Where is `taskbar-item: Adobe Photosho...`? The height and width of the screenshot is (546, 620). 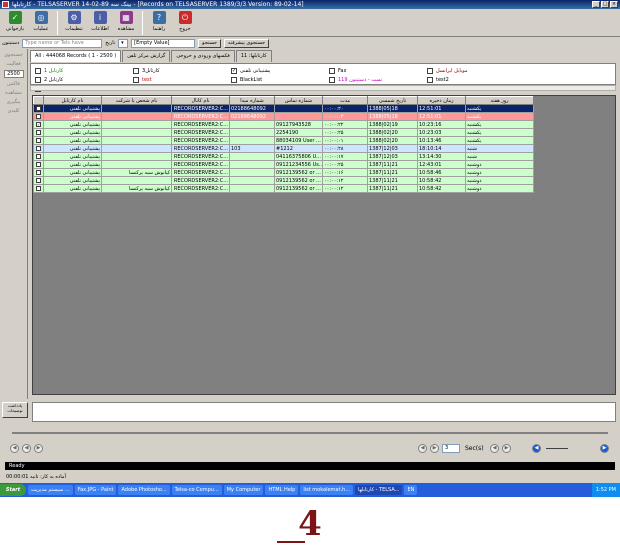
taskbar-item: Adobe Photosho... is located at coordinates (144, 490).